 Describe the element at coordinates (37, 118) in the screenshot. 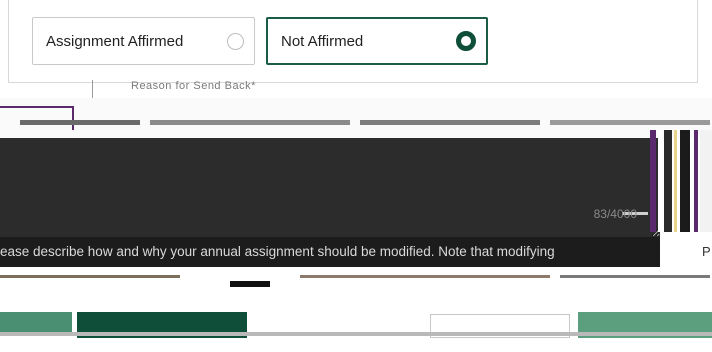

I see `artifact-frame` at that location.